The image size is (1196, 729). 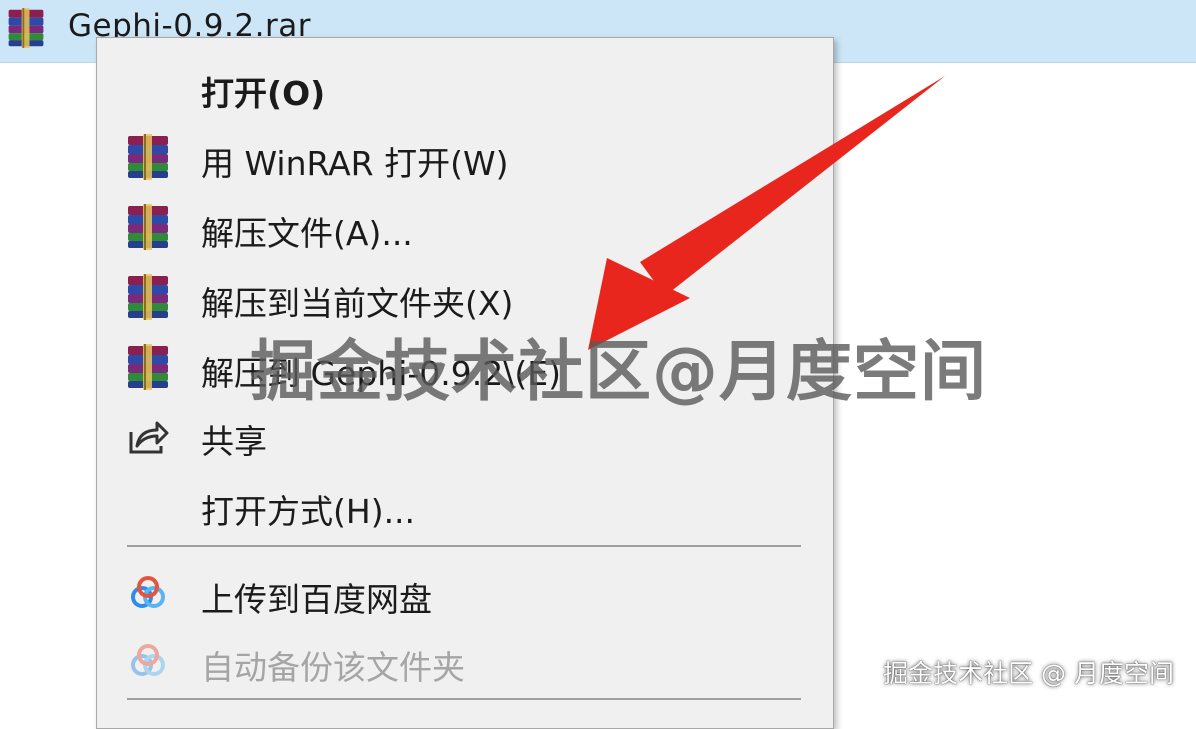 I want to click on menu-item-extract-here: 解压到当前文件夹(X), so click(x=465, y=295).